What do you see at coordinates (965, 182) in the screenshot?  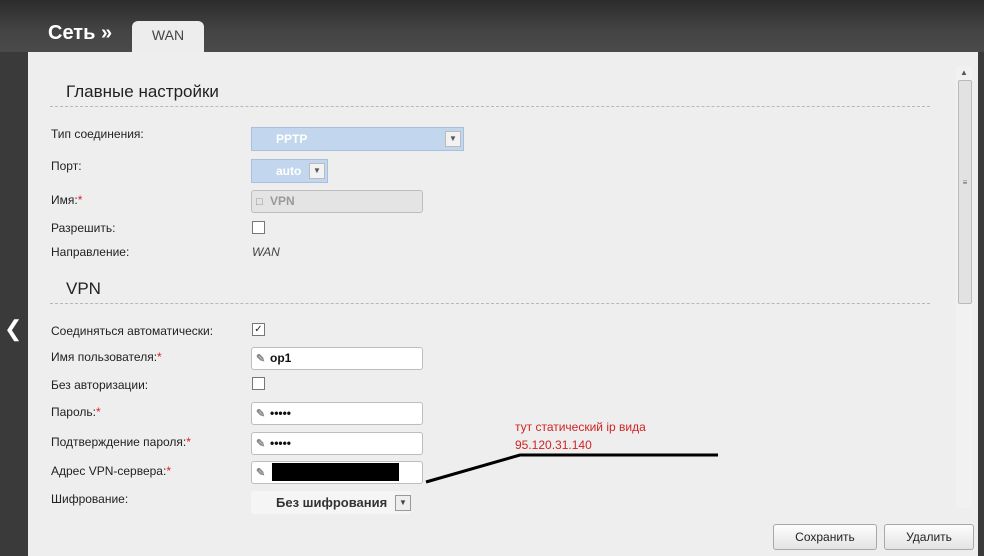 I see `grip-icon: ≡` at bounding box center [965, 182].